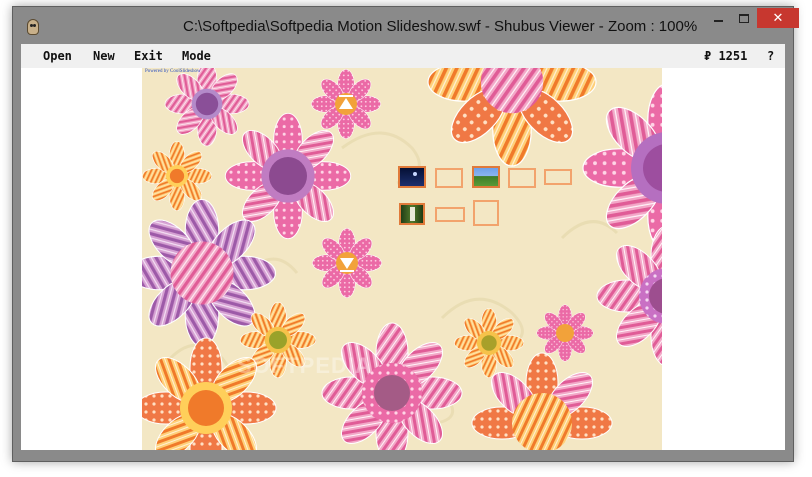 The width and height of the screenshot is (812, 477). I want to click on powered-by-text: Powered by CoolSlideshow, so click(173, 71).